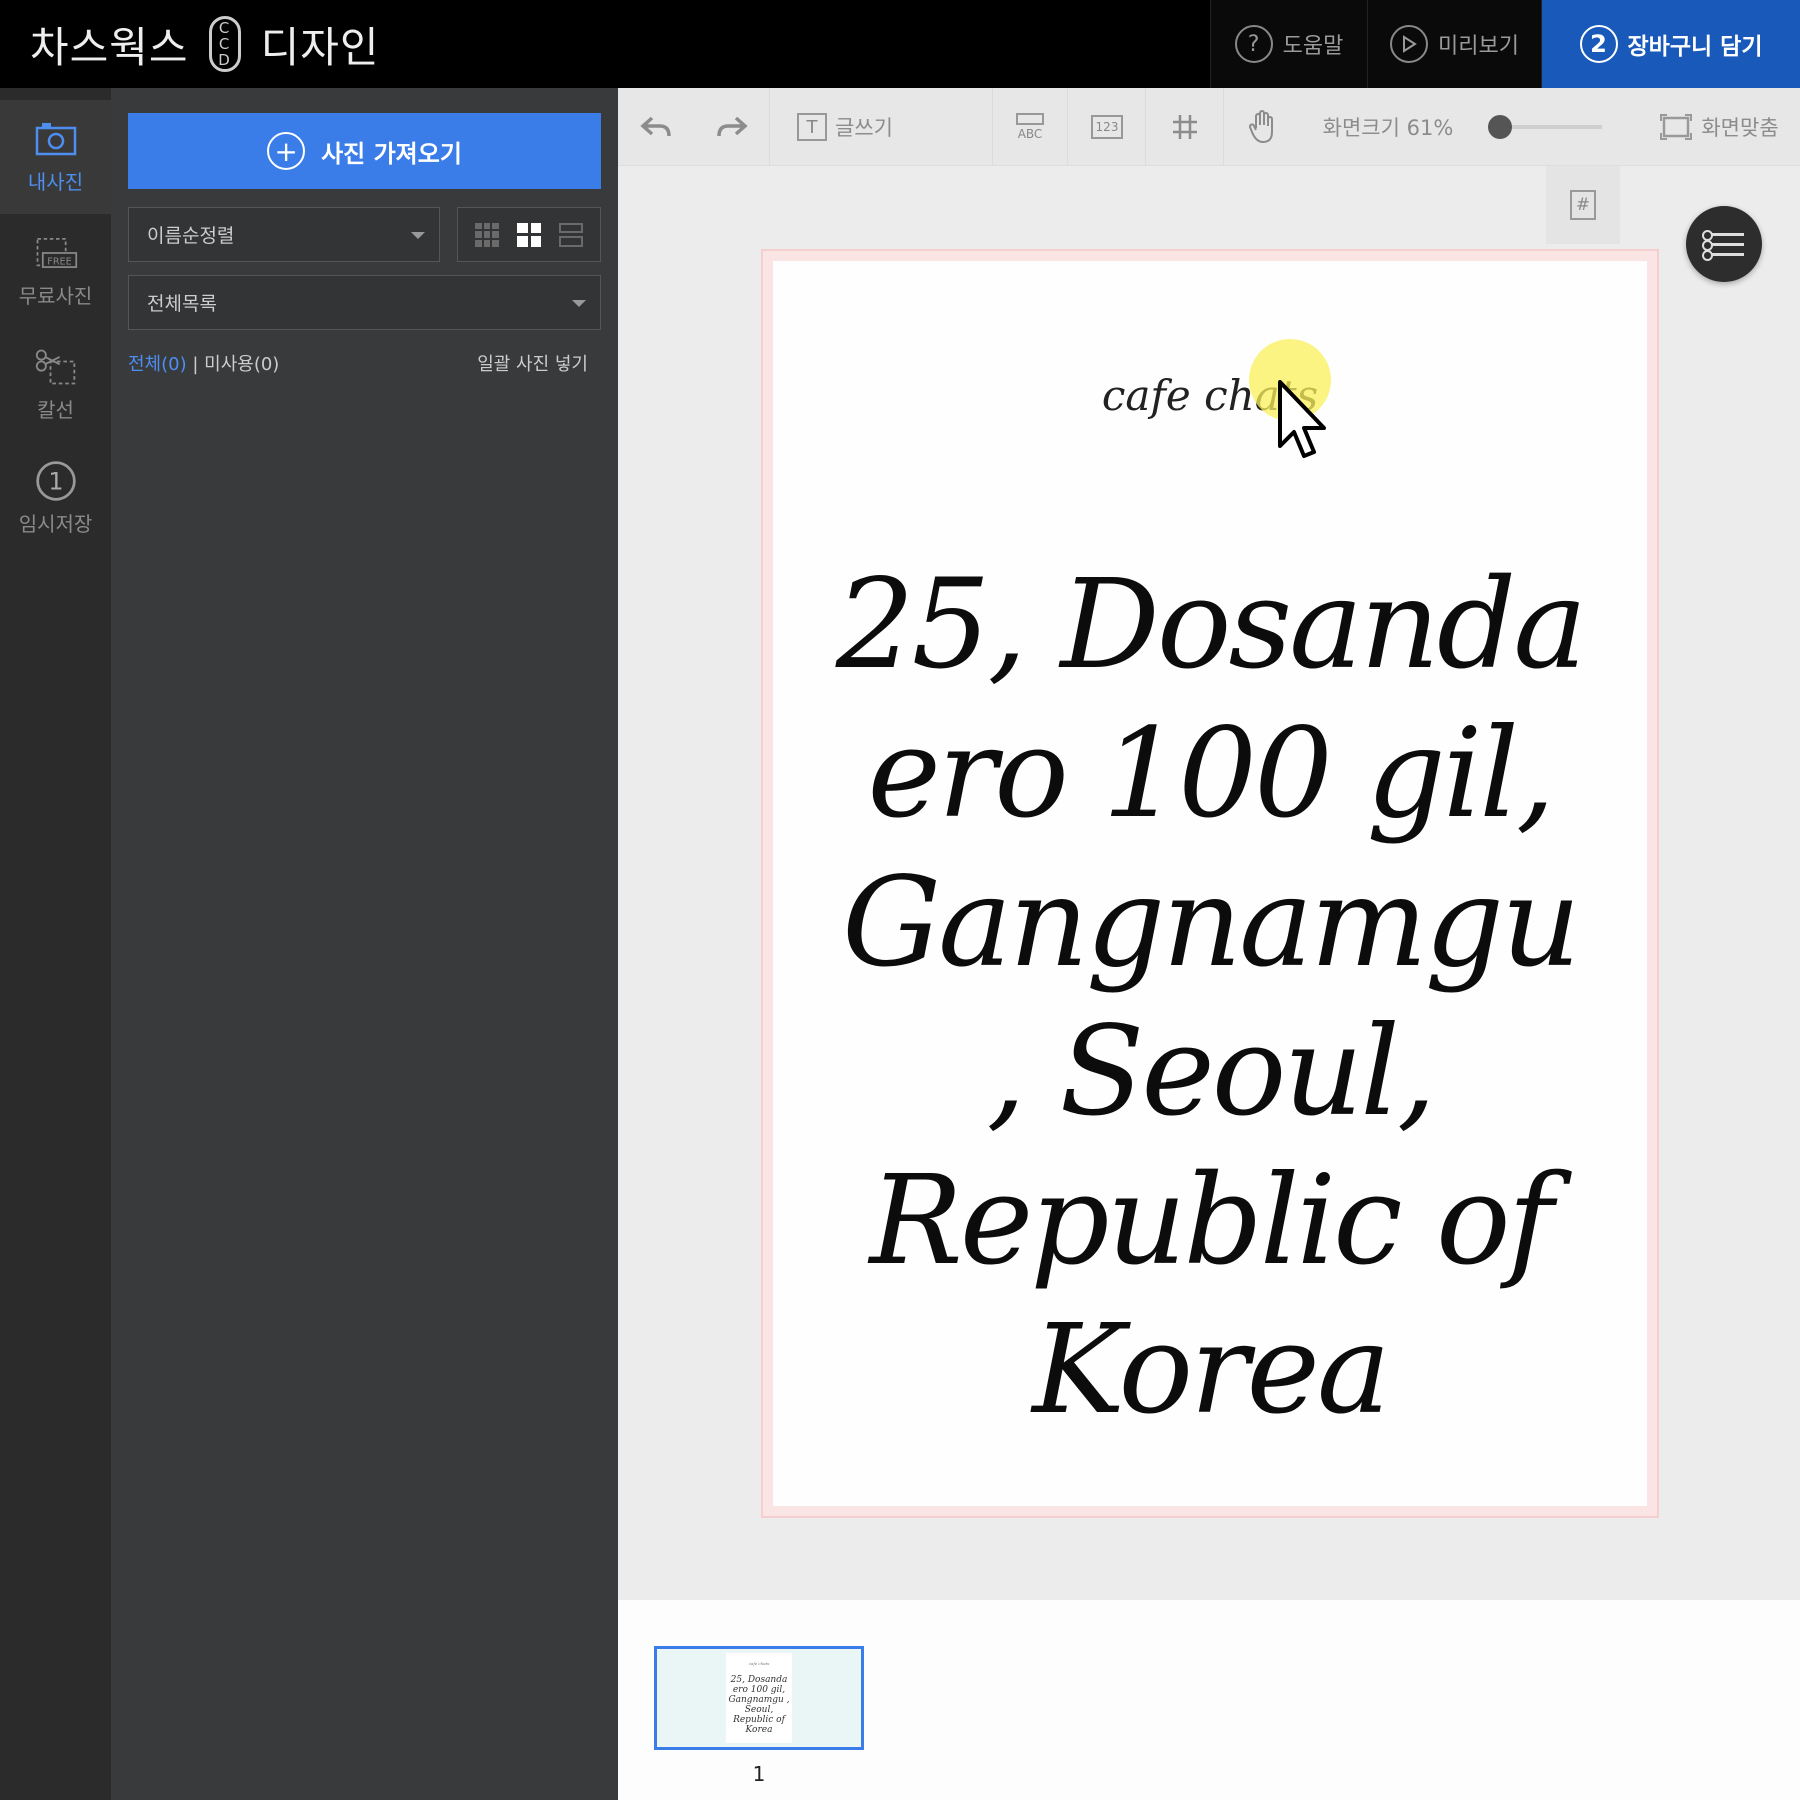  Describe the element at coordinates (1740, 128) in the screenshot. I see `fit-to-screen-label: 화면맞춤` at that location.